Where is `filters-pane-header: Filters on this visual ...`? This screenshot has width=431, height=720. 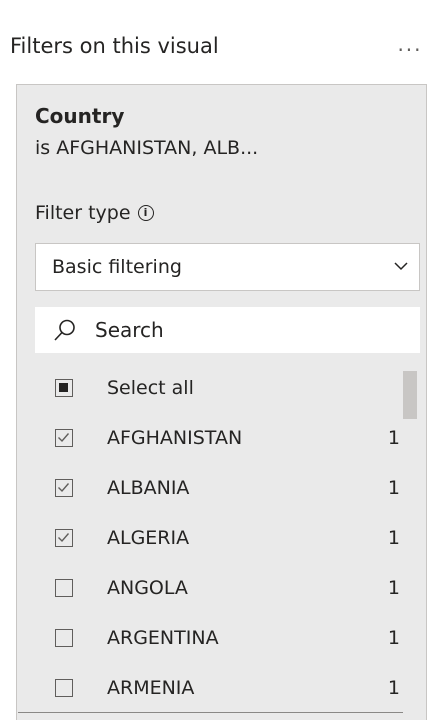 filters-pane-header: Filters on this visual ... is located at coordinates (215, 48).